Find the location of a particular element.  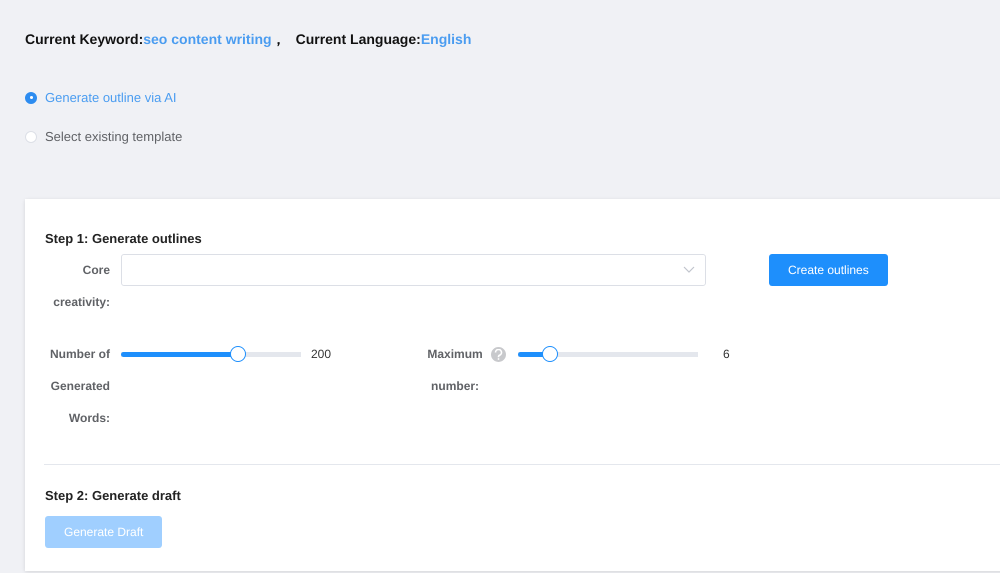

step-title: Step 1: Generate outlines is located at coordinates (124, 238).